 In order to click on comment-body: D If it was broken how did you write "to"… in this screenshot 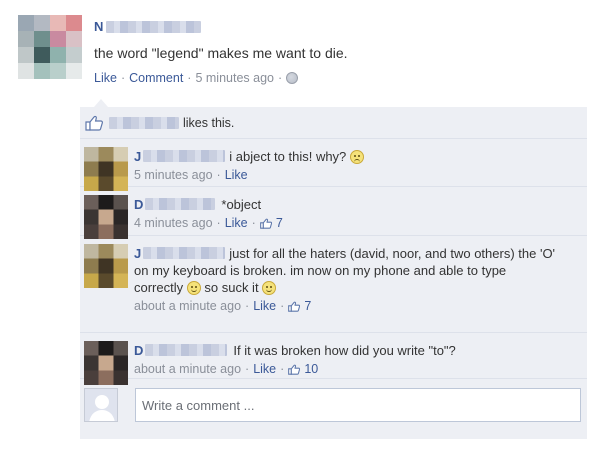, I will do `click(356, 360)`.